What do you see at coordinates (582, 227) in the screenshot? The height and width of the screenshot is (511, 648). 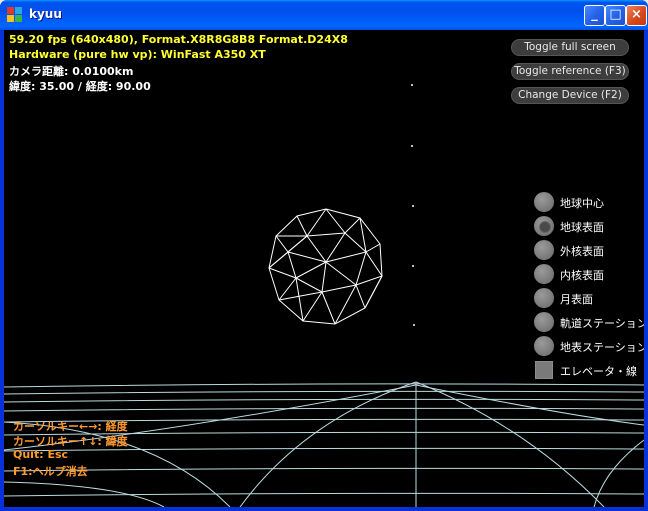 I see `view-option-label: 地球表面` at bounding box center [582, 227].